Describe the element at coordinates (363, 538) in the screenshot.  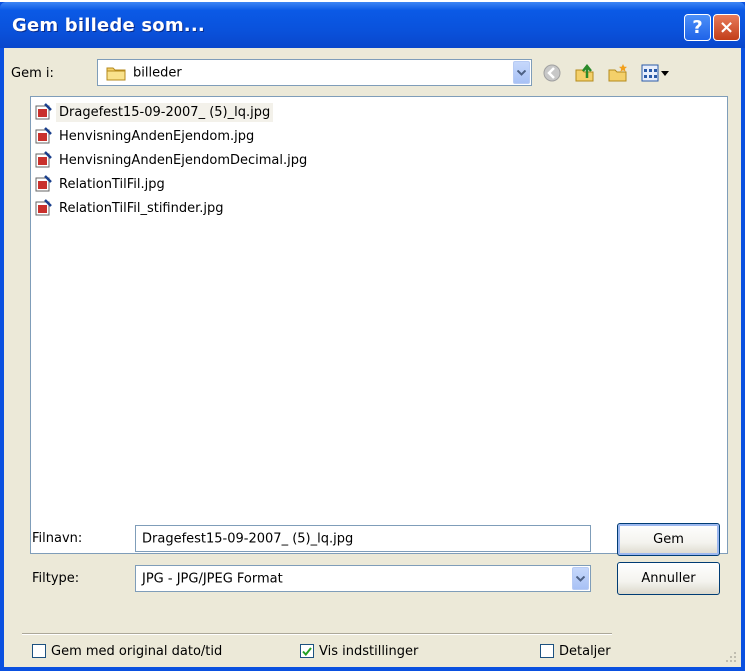
I see `filename-input: Dragefest15-09-2007_ (5)_lq.jpg` at that location.